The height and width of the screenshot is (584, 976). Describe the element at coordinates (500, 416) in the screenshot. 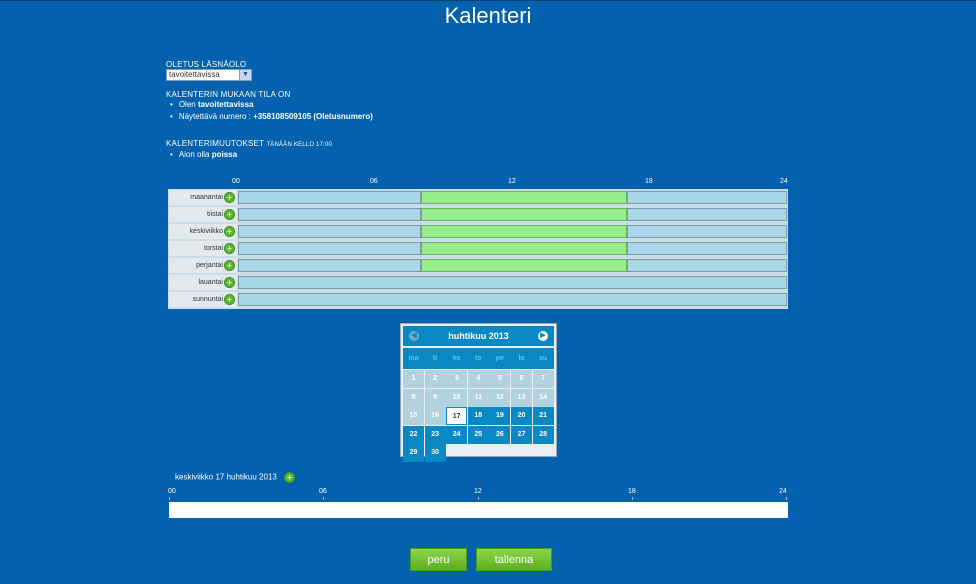

I see `day-cell: 19` at that location.